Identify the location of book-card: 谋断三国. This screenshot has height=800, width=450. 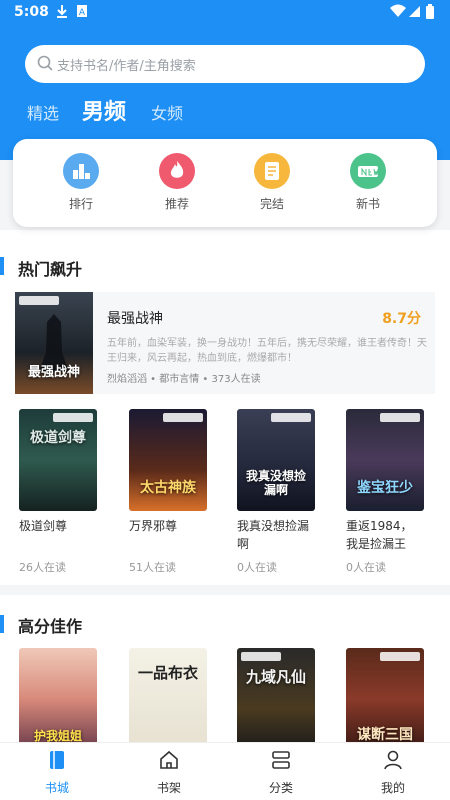
(385, 699).